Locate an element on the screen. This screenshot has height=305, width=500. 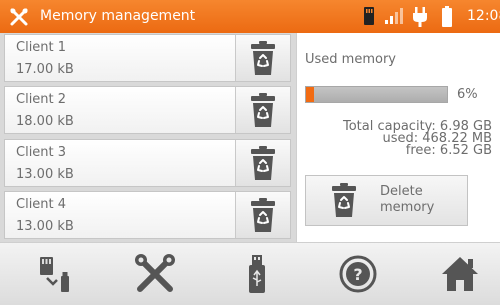
delete-label-line2: memory is located at coordinates (407, 207).